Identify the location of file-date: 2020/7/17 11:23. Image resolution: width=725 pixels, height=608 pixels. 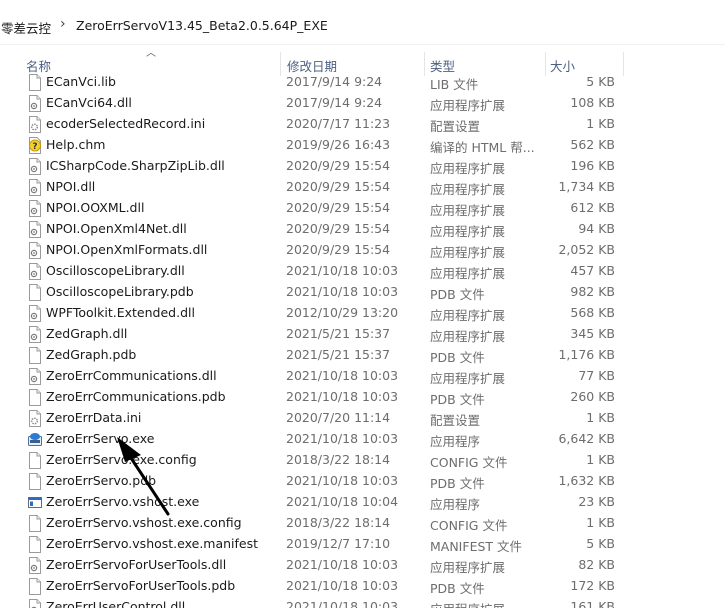
(338, 123).